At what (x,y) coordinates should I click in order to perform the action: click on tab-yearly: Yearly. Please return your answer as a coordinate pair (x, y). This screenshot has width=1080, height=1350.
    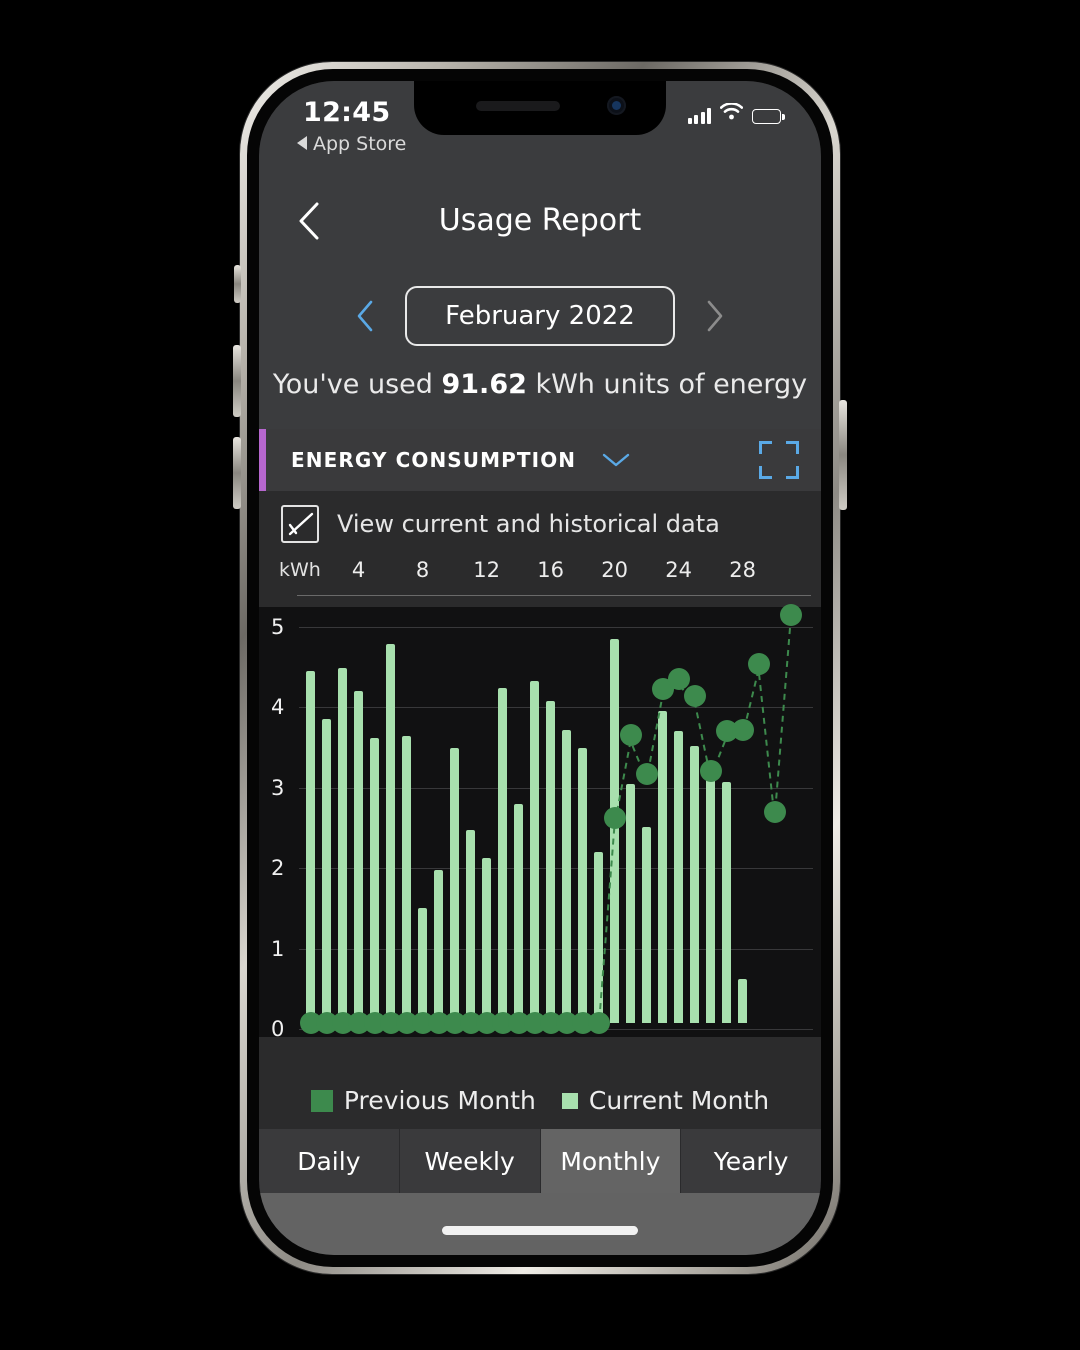
    Looking at the image, I should click on (751, 1161).